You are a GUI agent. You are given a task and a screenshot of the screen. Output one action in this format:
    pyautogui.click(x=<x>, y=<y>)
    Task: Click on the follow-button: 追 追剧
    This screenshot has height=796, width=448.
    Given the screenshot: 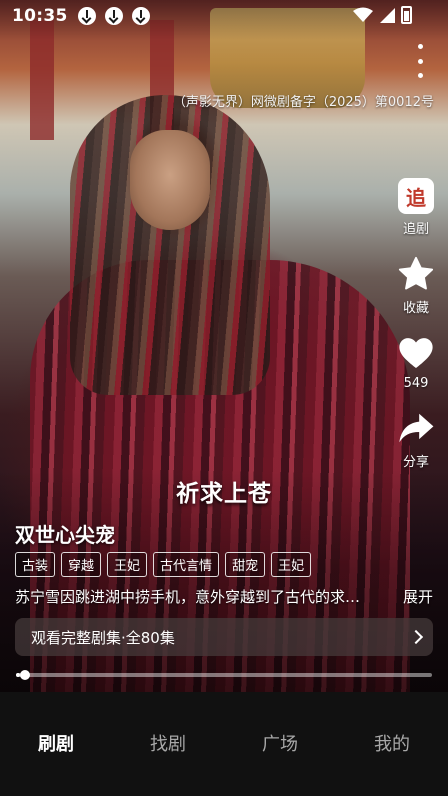 What is the action you would take?
    pyautogui.click(x=416, y=207)
    